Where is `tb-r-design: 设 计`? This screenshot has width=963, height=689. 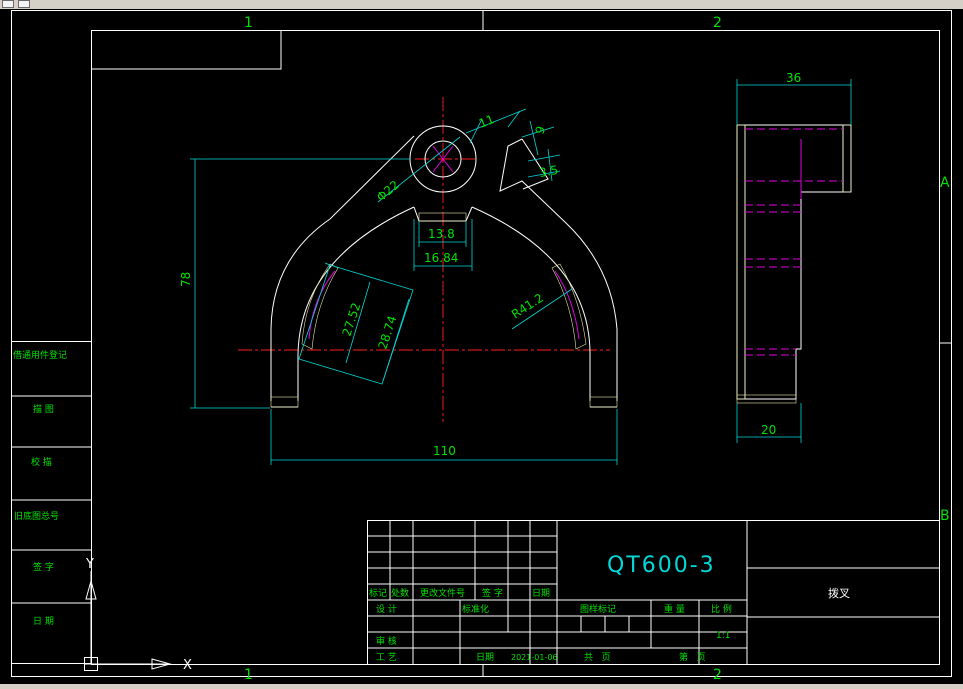 tb-r-design: 设 计 is located at coordinates (386, 609).